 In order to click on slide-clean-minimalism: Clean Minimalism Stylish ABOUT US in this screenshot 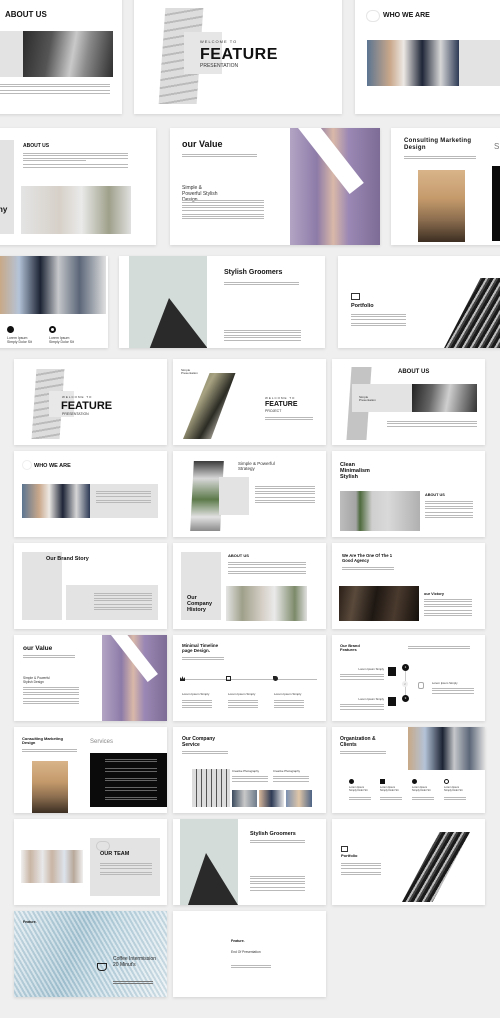, I will do `click(408, 494)`.